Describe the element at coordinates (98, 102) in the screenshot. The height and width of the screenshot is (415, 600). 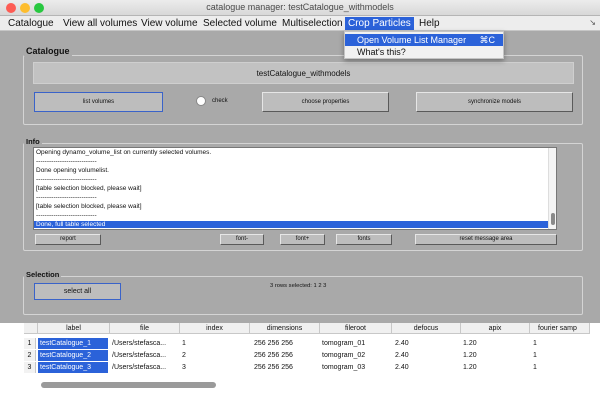
I see `list-volumes-button: list volumes` at that location.